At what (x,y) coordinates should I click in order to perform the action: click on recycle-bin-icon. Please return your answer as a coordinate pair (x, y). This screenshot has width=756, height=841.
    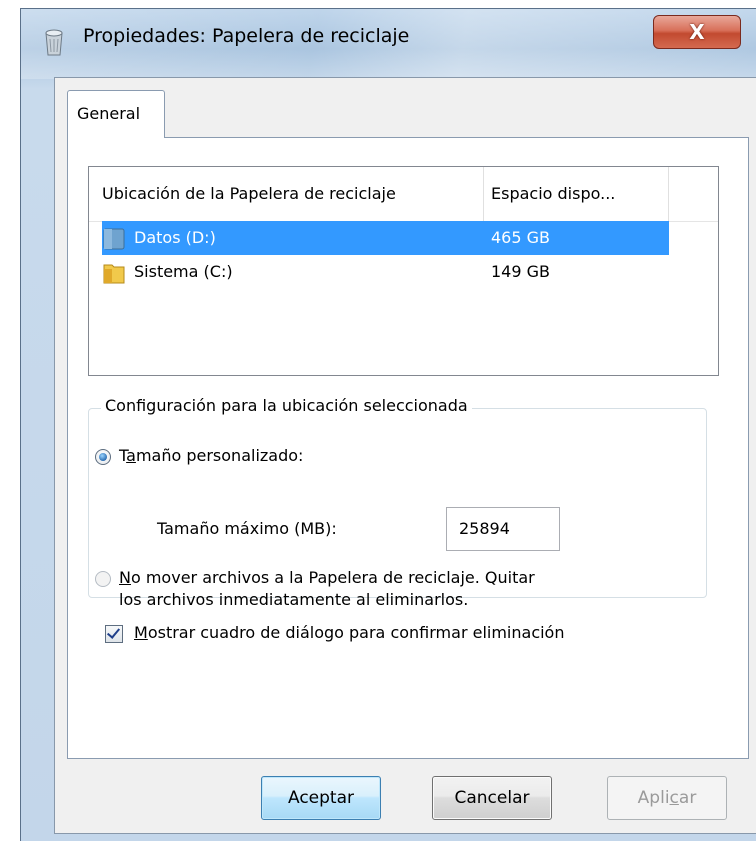
    Looking at the image, I should click on (54, 42).